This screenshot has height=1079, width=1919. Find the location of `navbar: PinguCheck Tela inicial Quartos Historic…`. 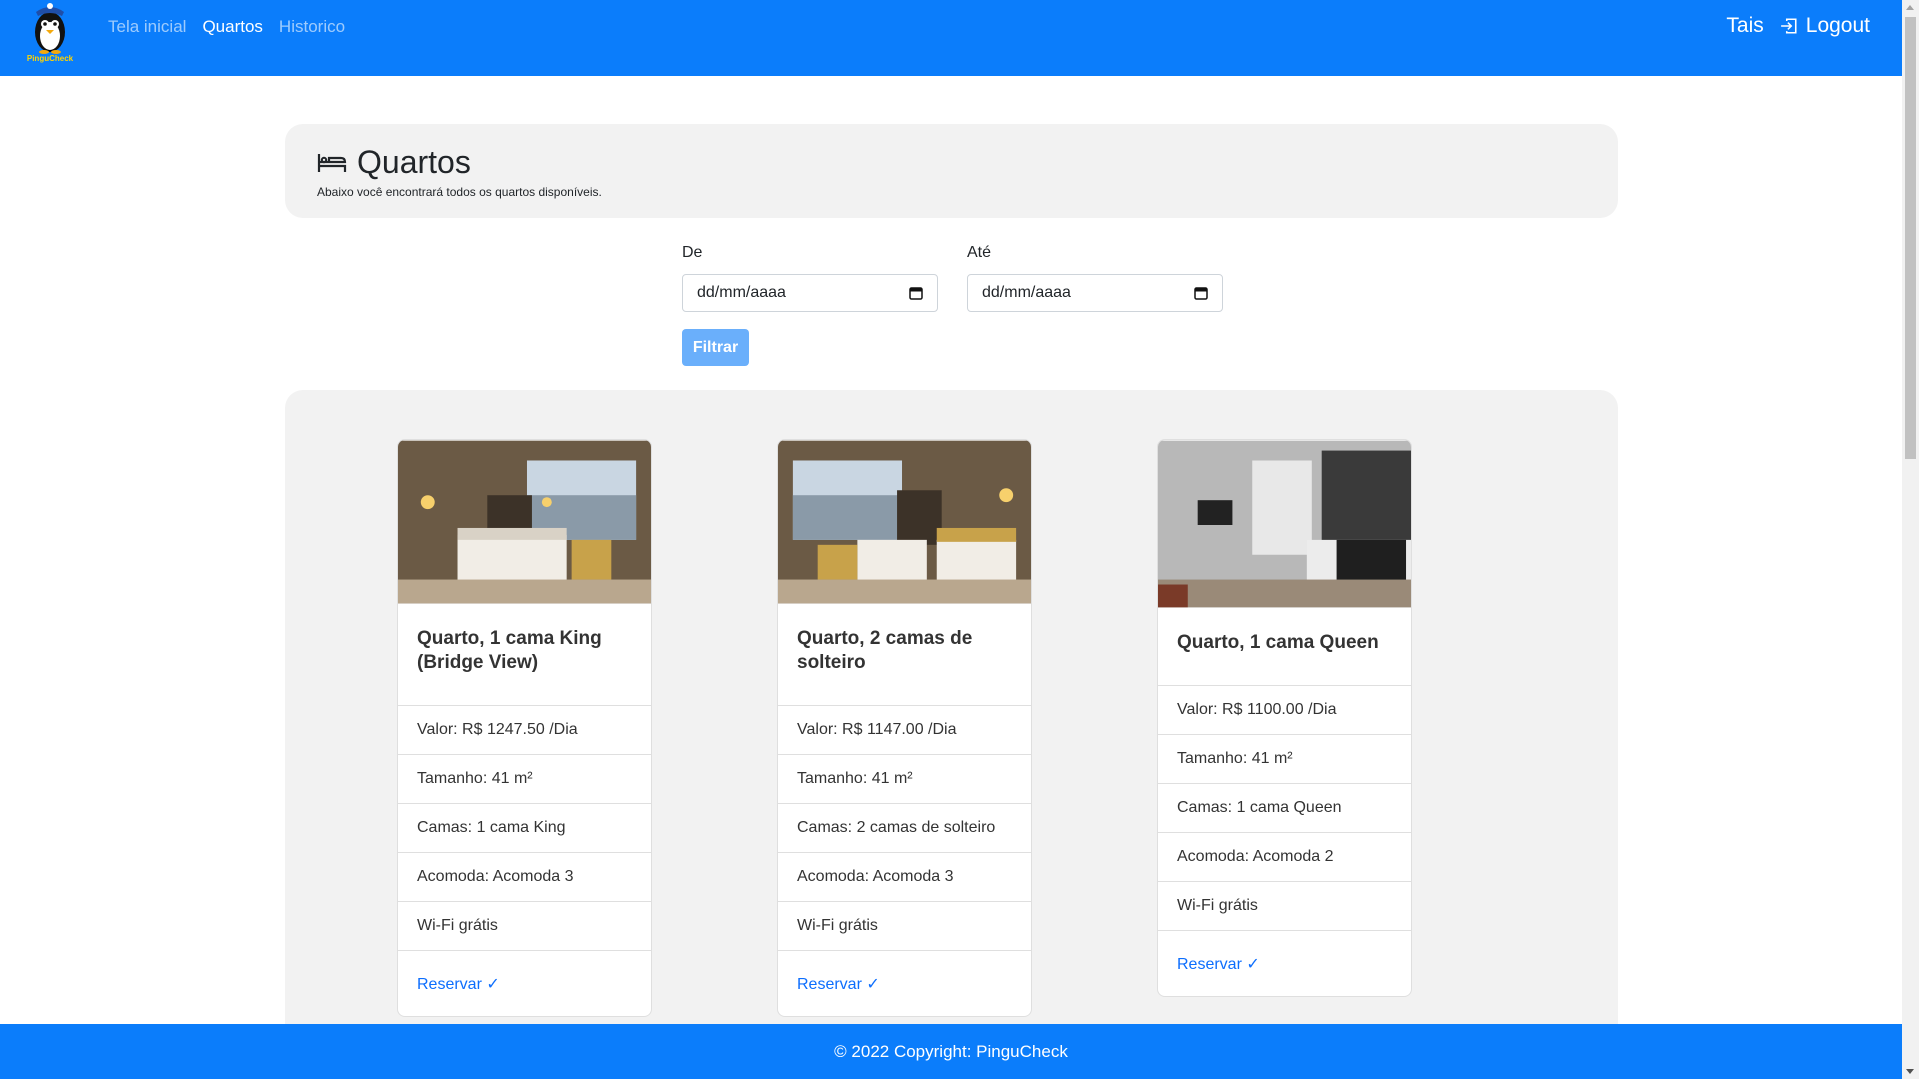

navbar: PinguCheck Tela inicial Quartos Historic… is located at coordinates (951, 38).